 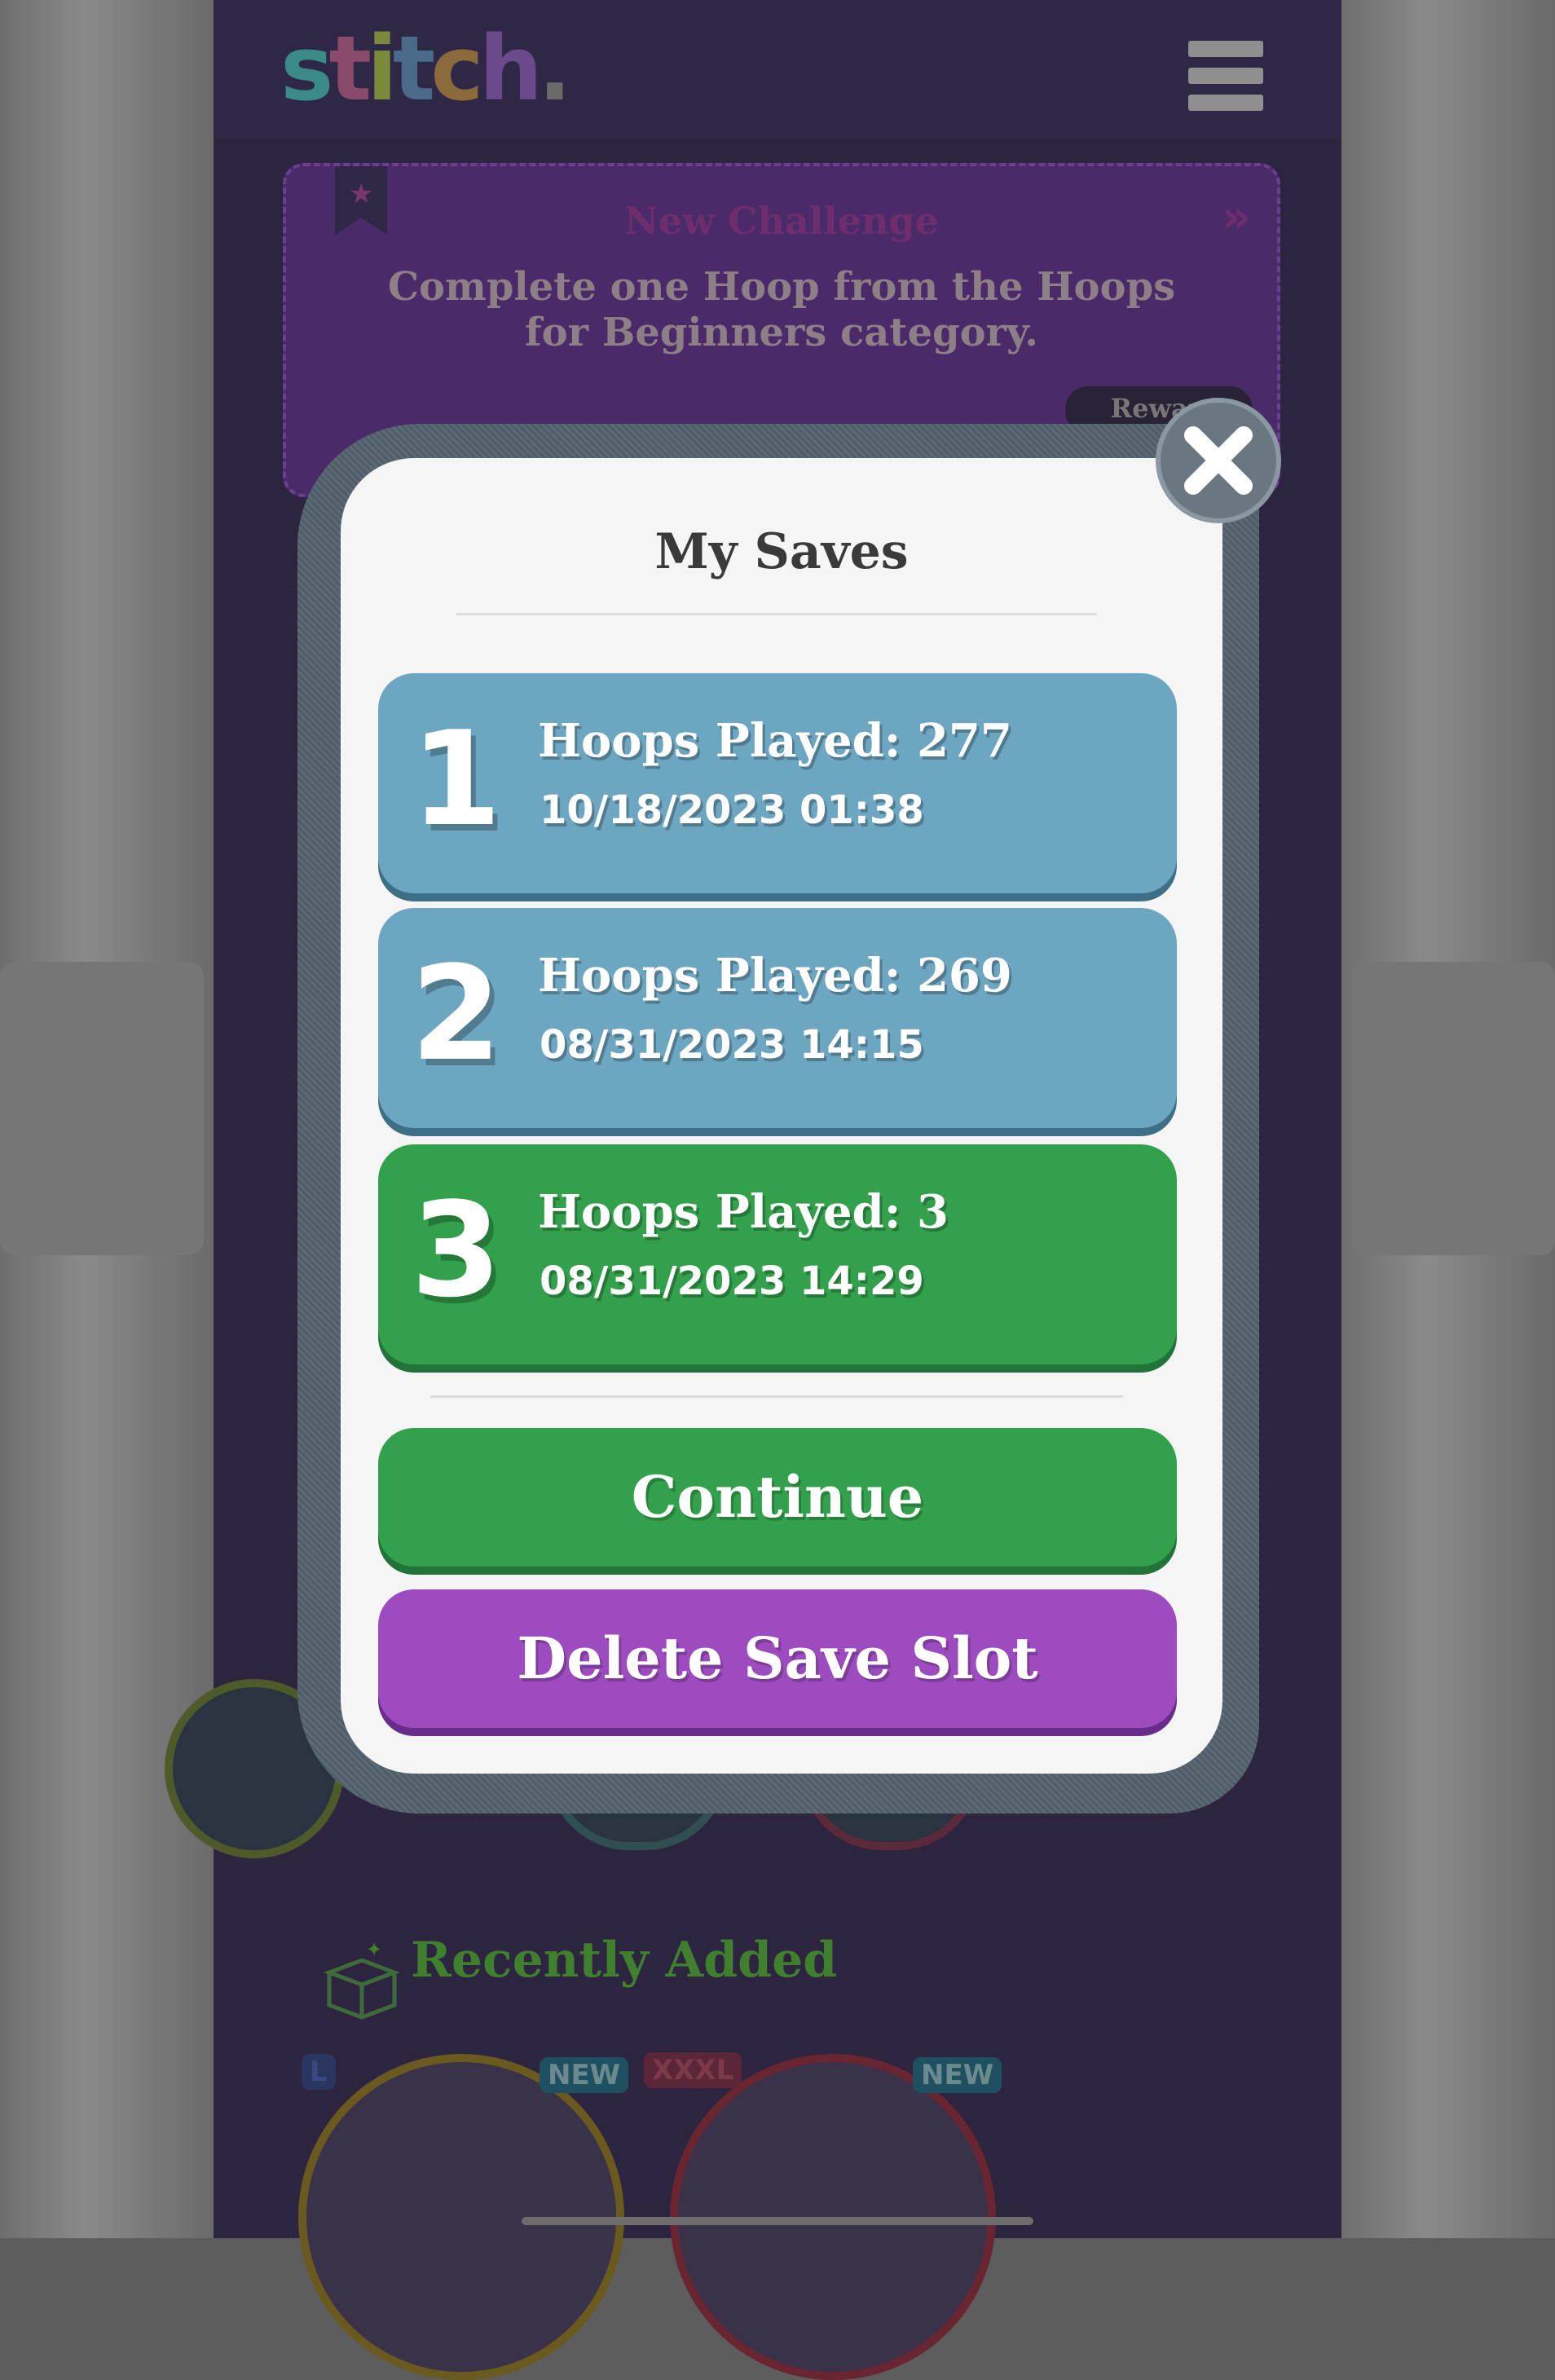 I want to click on slot-number: 1, so click(x=456, y=779).